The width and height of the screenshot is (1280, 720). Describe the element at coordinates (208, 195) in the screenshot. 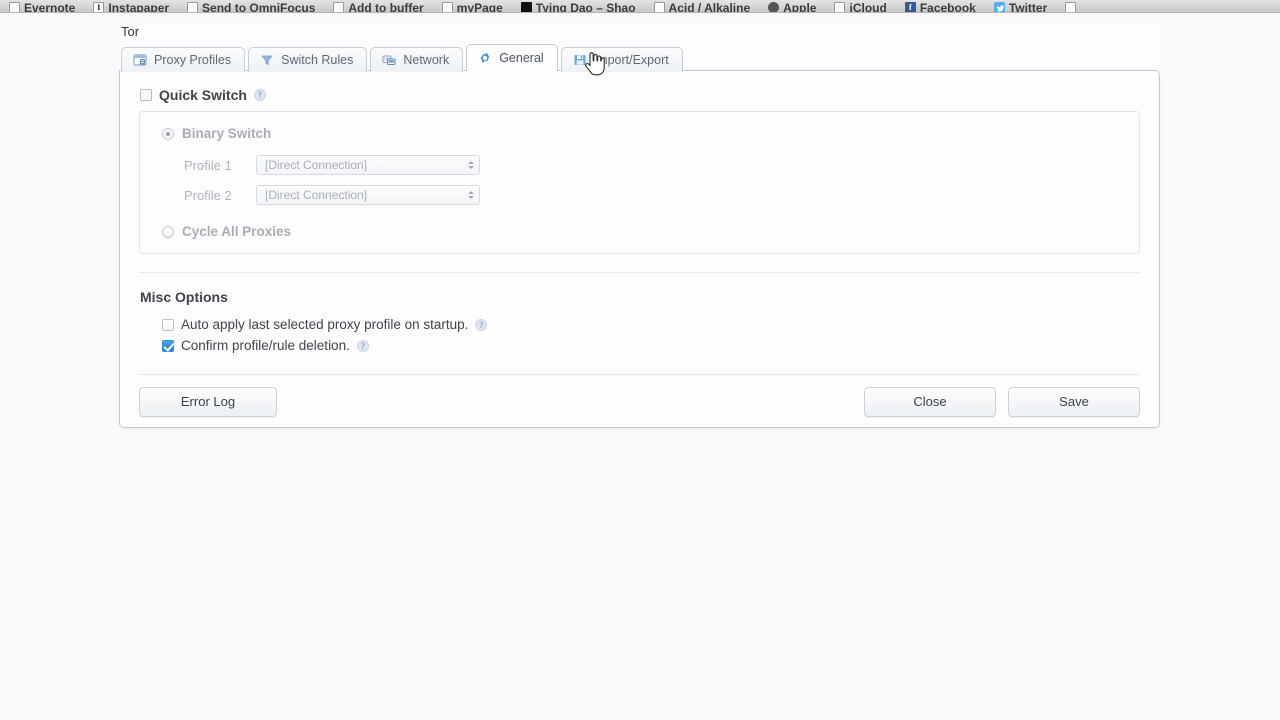

I see `profile-2-label: Profile 2` at that location.